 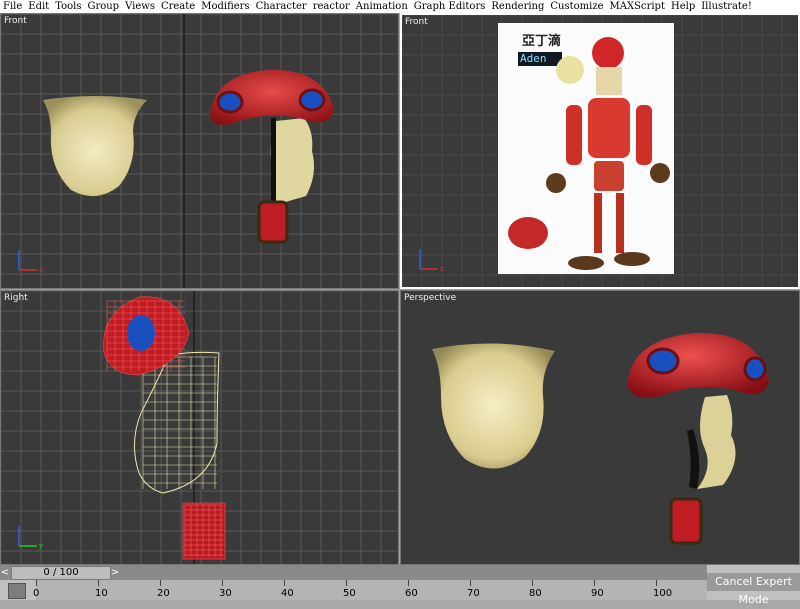 I want to click on timeline-tick-label: 0, so click(x=36, y=593).